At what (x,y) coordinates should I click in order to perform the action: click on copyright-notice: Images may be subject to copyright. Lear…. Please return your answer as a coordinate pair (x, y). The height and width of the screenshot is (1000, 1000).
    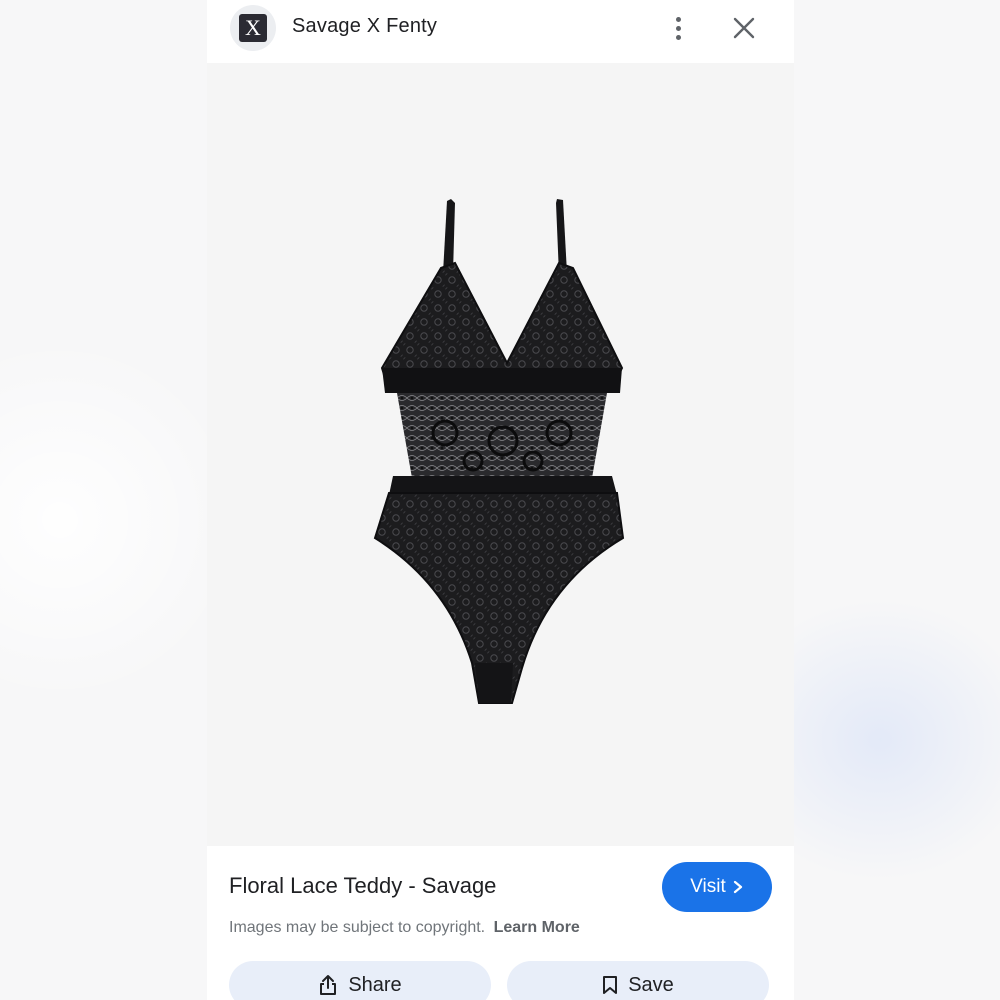
    Looking at the image, I should click on (404, 928).